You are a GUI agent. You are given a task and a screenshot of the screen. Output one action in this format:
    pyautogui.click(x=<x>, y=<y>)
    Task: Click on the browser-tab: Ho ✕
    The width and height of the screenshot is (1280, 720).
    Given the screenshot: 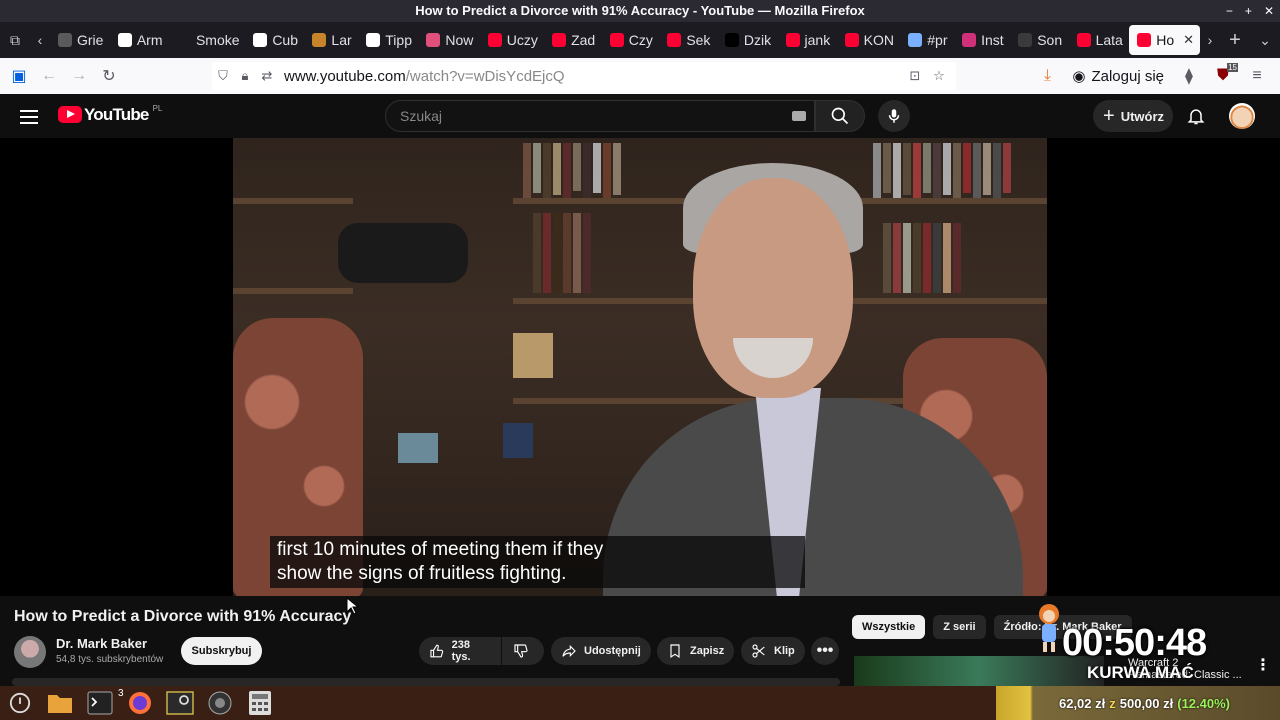 What is the action you would take?
    pyautogui.click(x=1164, y=40)
    